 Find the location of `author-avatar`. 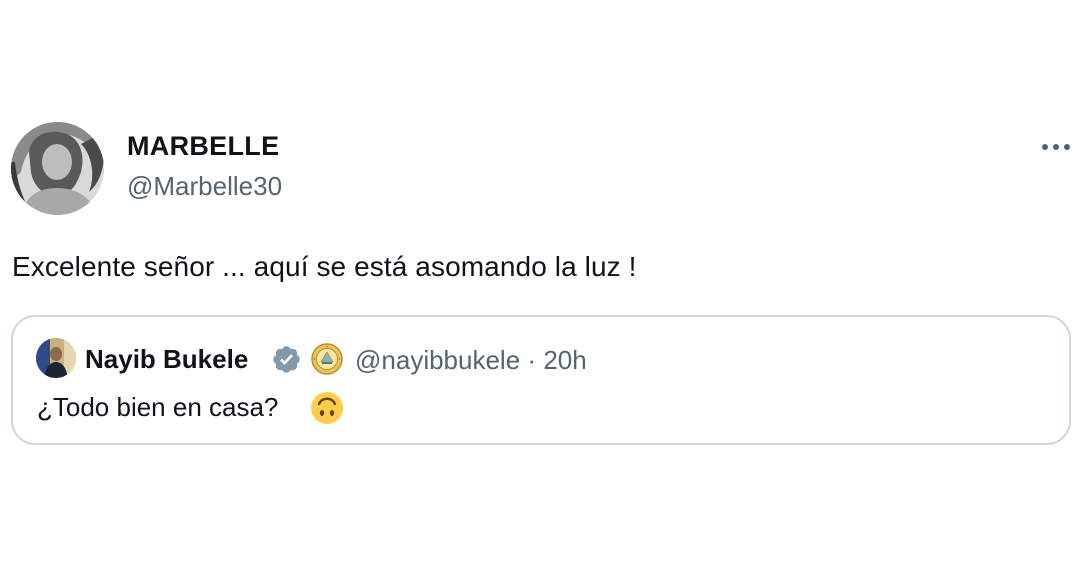

author-avatar is located at coordinates (57, 168).